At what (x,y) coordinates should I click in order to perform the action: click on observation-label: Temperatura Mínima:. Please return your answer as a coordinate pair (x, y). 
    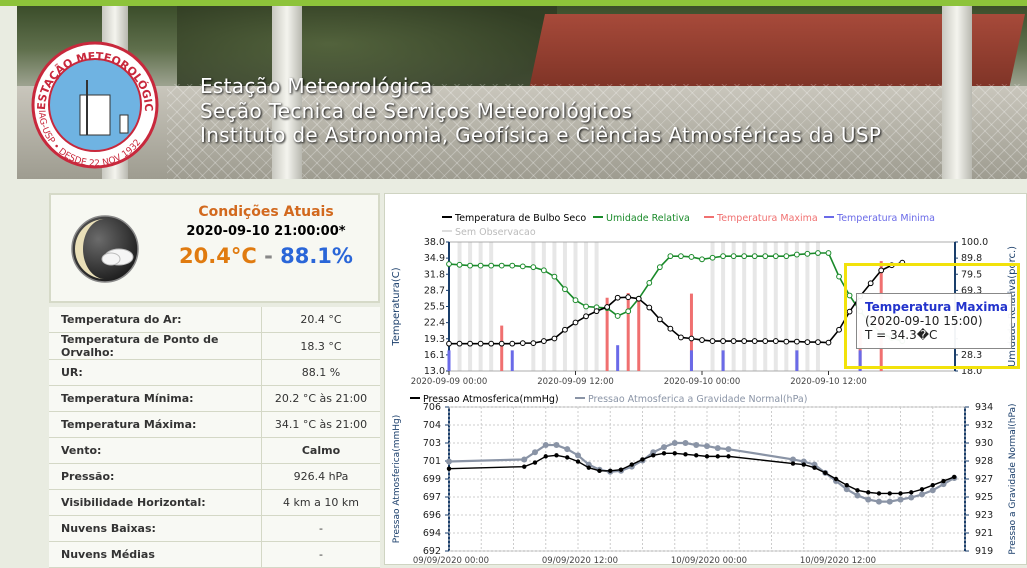
    Looking at the image, I should click on (155, 398).